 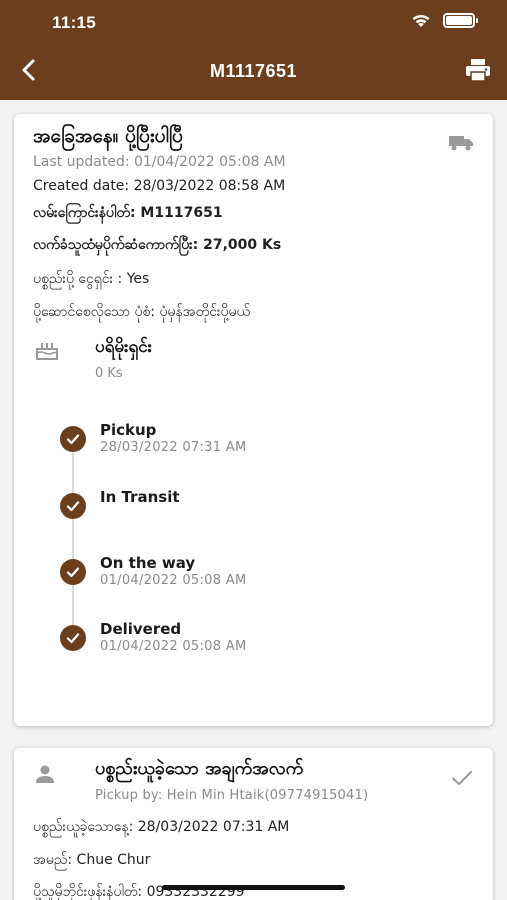 I want to click on timeline-step-pickup: Pickup 28/03/2022 07:31 AM, so click(x=258, y=440).